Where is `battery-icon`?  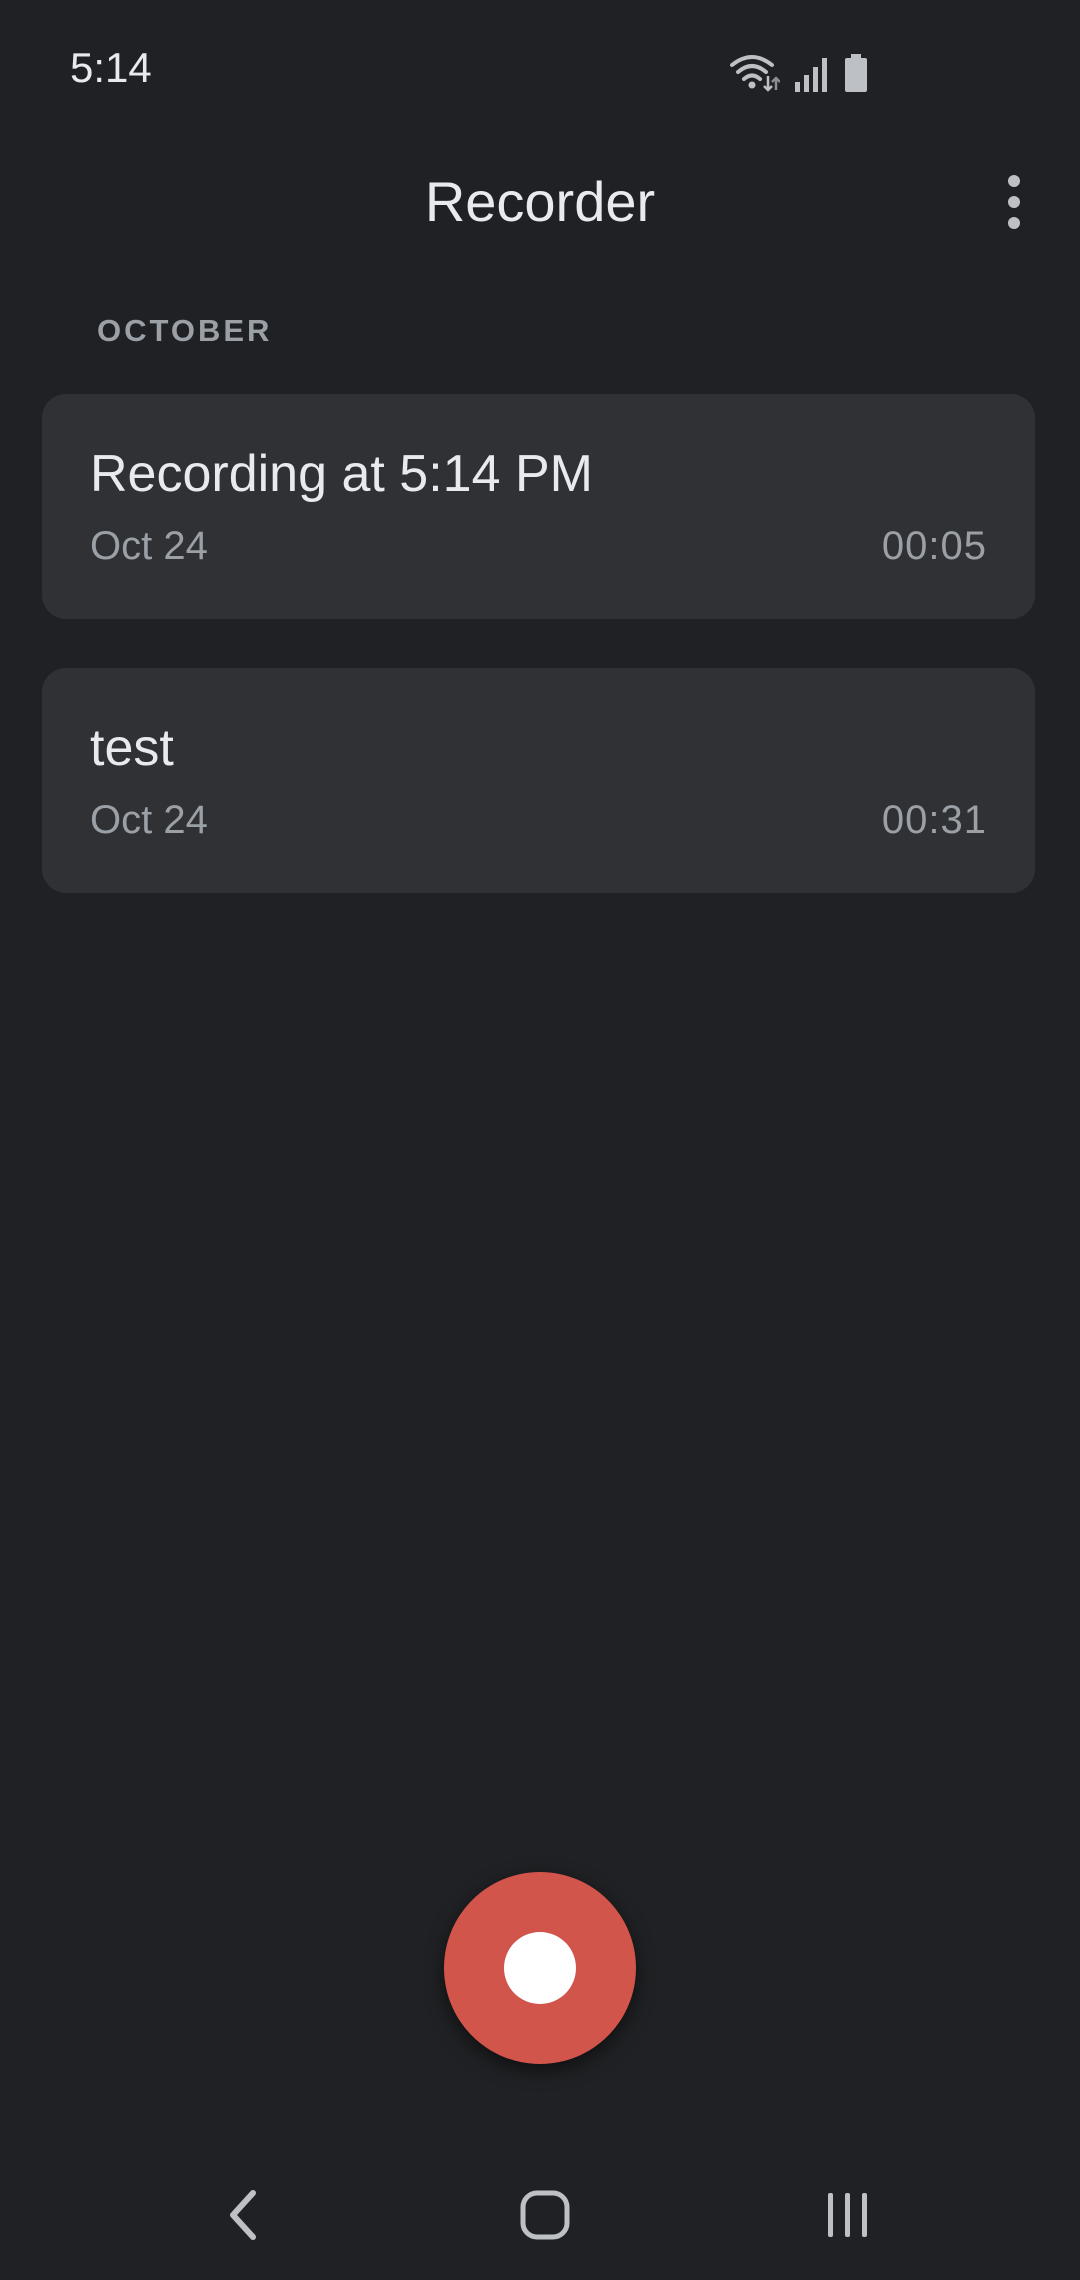 battery-icon is located at coordinates (856, 73).